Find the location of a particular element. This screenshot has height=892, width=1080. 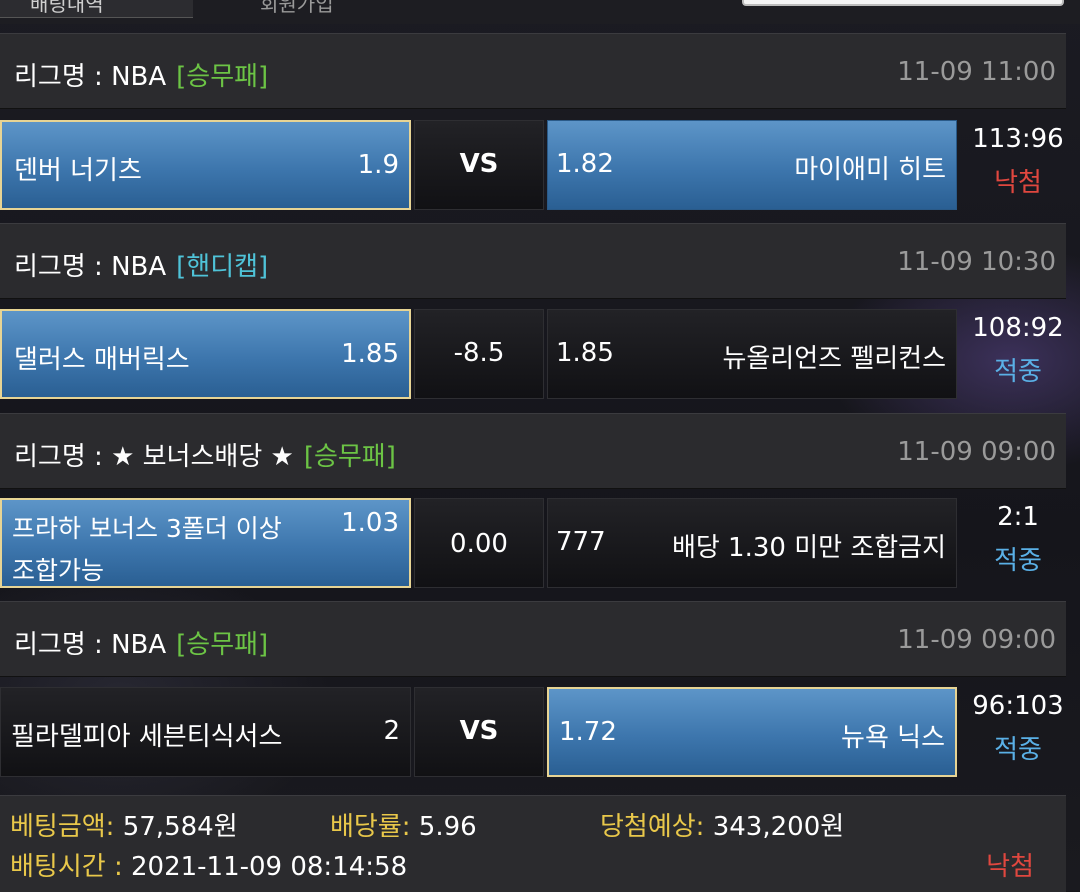

league-header: 리그명 : NBA [핸디캡] 11-09 10:30 is located at coordinates (533, 261).